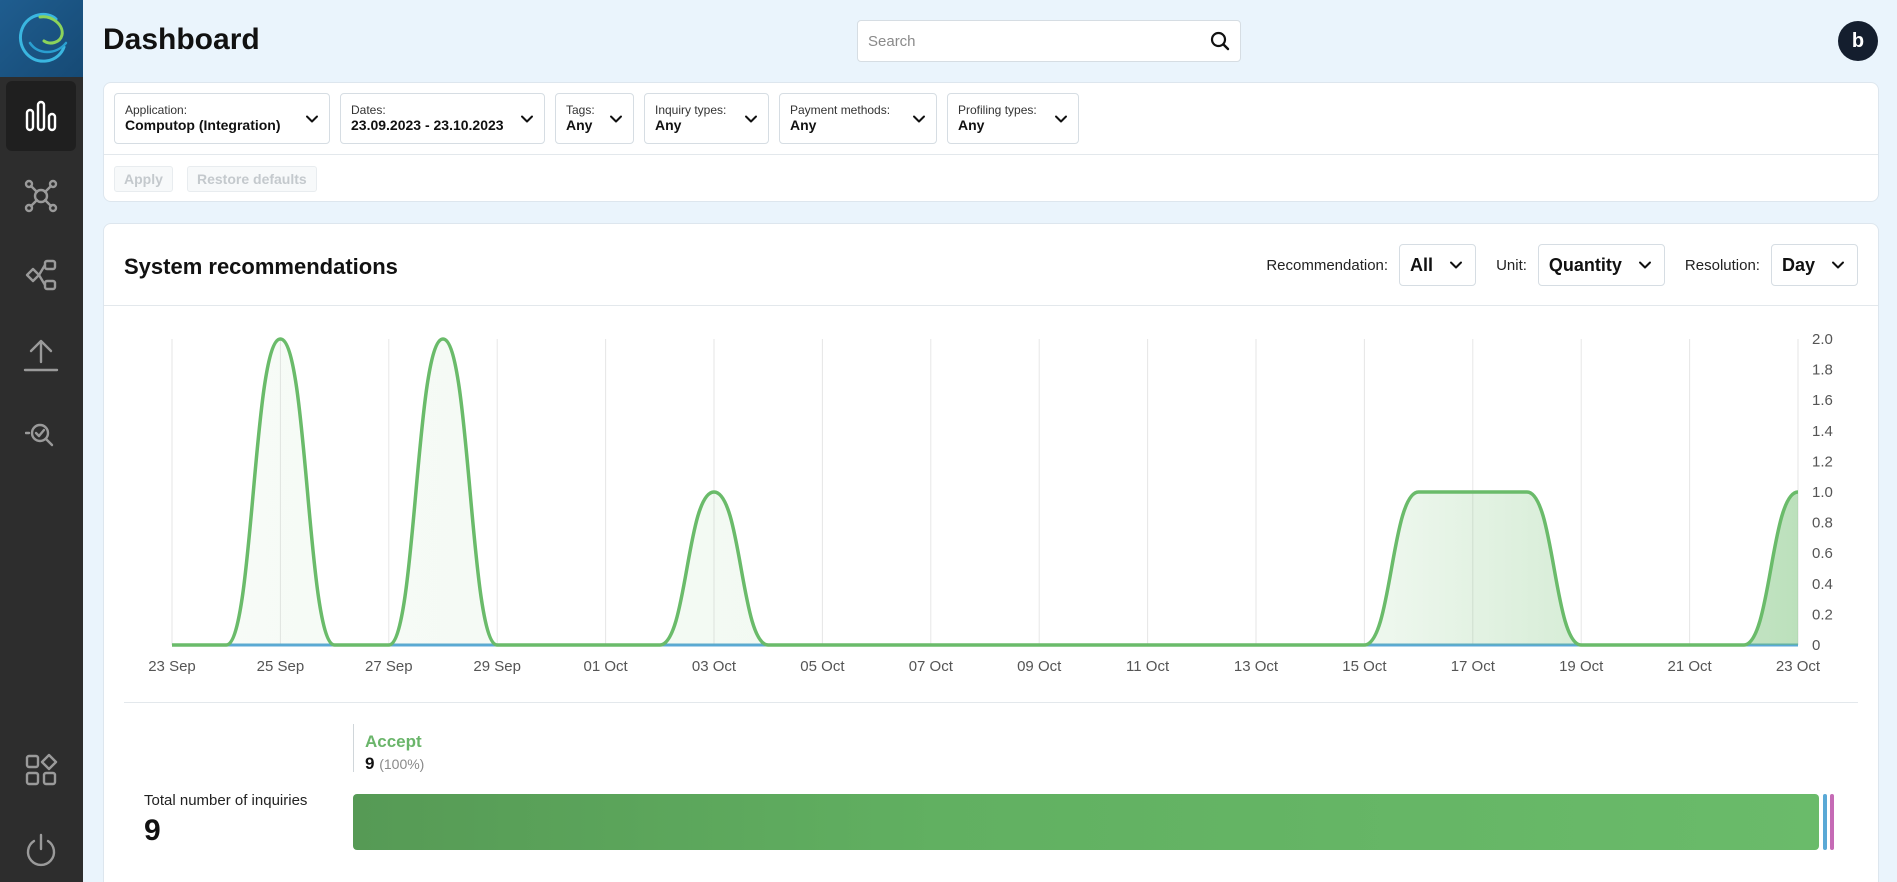 The height and width of the screenshot is (882, 1897). What do you see at coordinates (370, 763) in the screenshot?
I see `accept-count: 9` at bounding box center [370, 763].